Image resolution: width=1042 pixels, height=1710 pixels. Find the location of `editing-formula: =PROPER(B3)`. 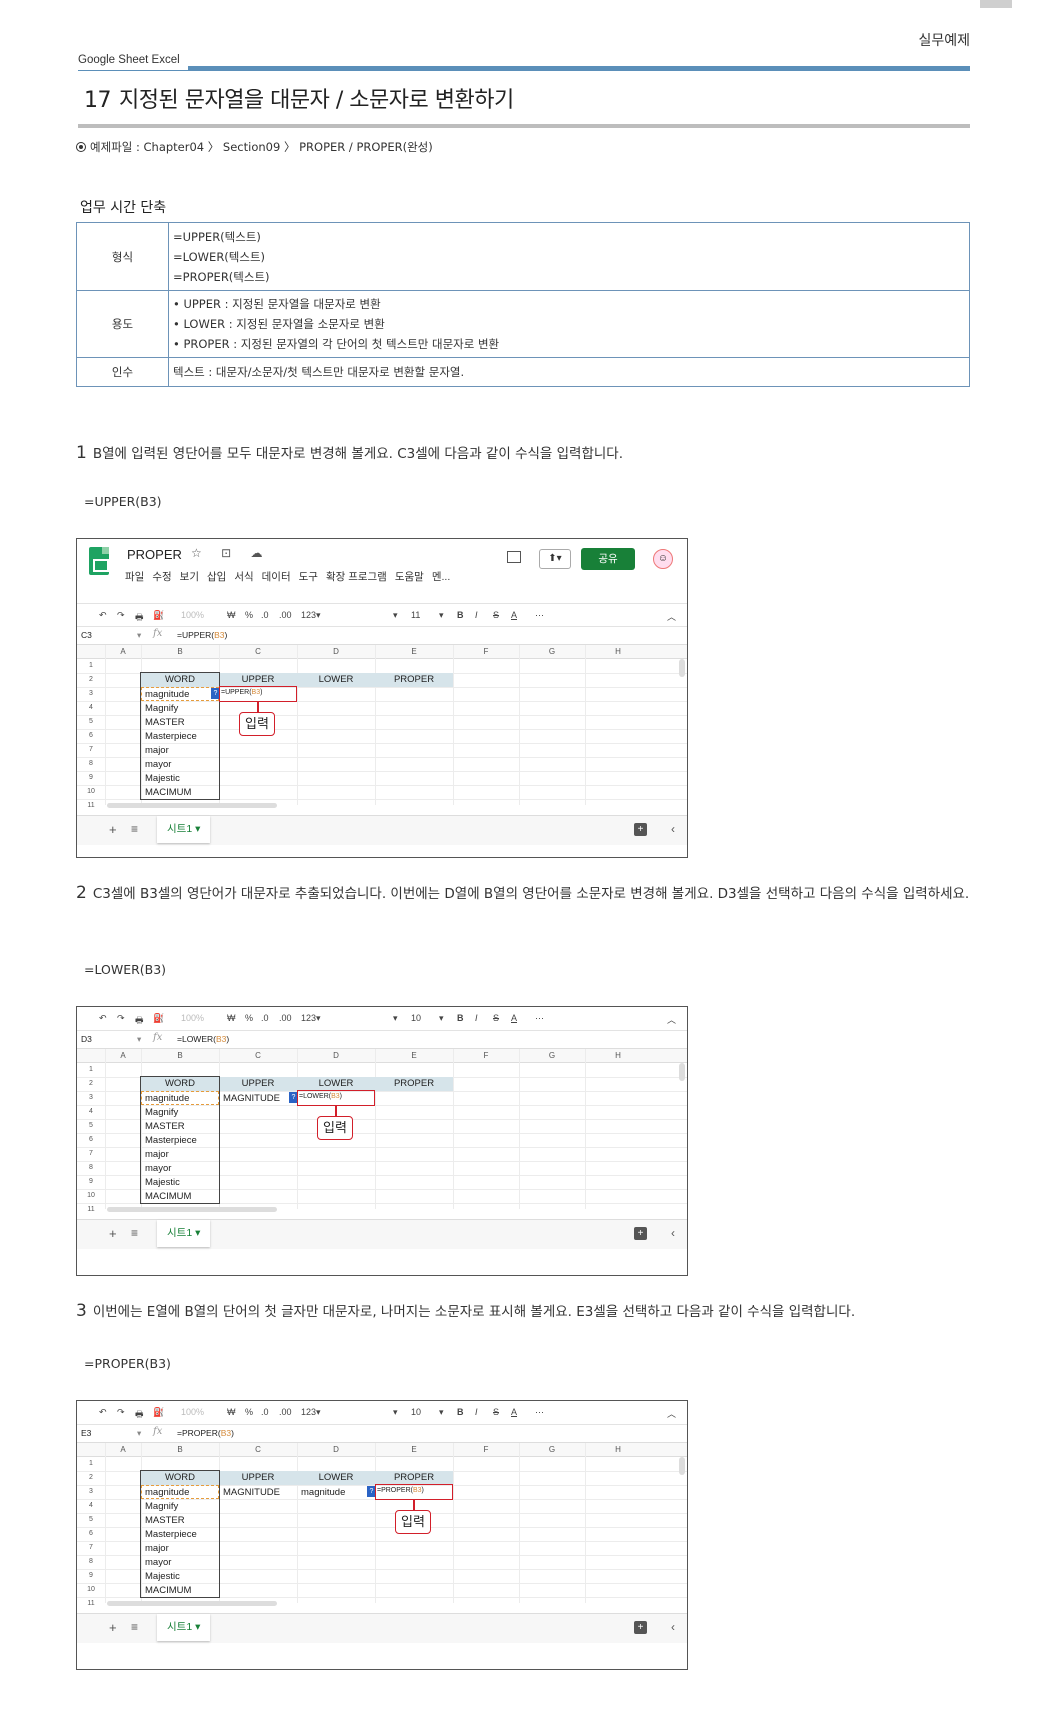

editing-formula: =PROPER(B3) is located at coordinates (400, 1490).